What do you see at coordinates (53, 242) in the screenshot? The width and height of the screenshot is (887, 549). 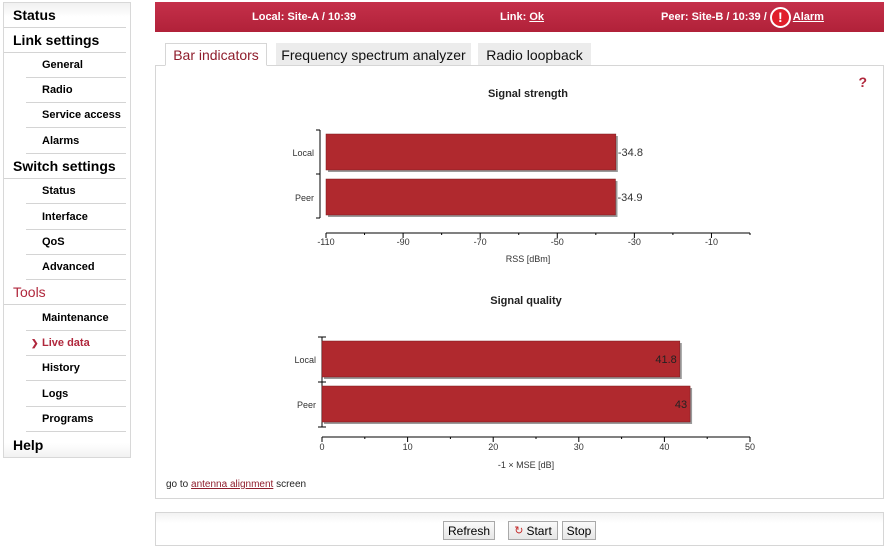 I see `sidebar-item-label: QoS` at bounding box center [53, 242].